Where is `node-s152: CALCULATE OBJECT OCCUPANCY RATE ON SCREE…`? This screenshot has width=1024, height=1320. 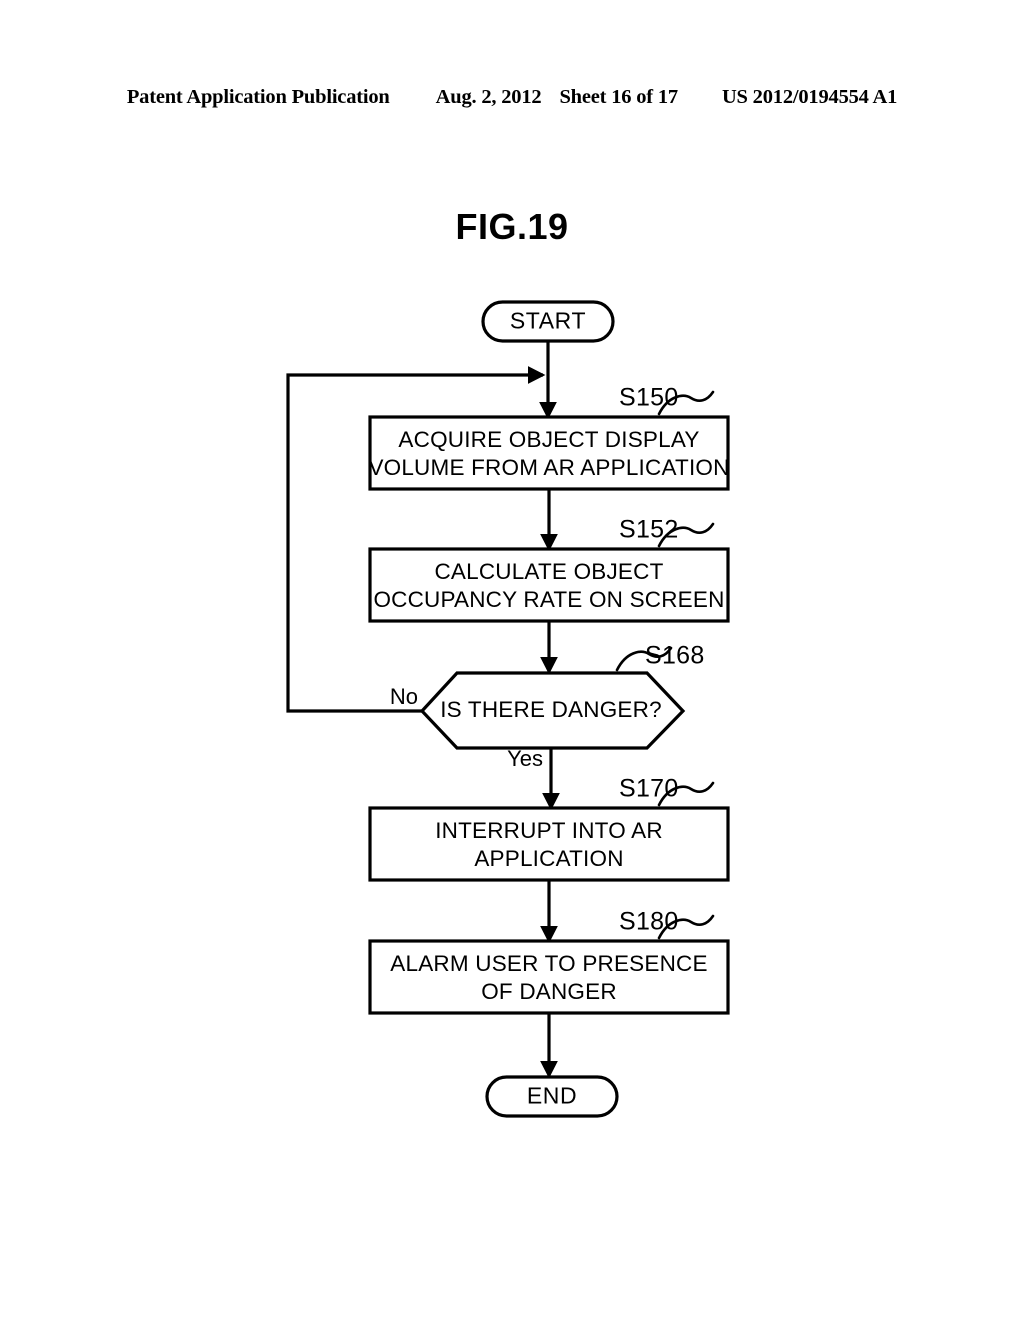
node-s152: CALCULATE OBJECT OCCUPANCY RATE ON SCREE… is located at coordinates (549, 585).